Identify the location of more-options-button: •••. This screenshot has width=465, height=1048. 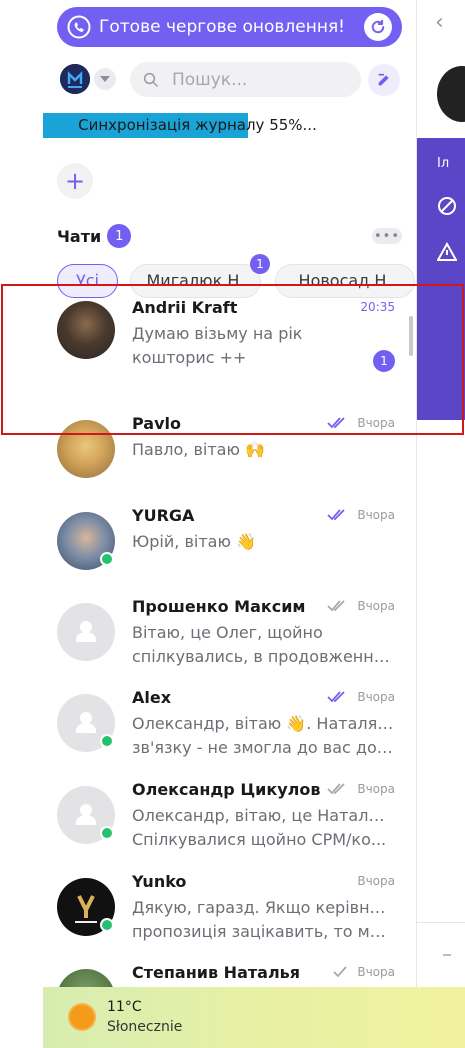
(387, 236).